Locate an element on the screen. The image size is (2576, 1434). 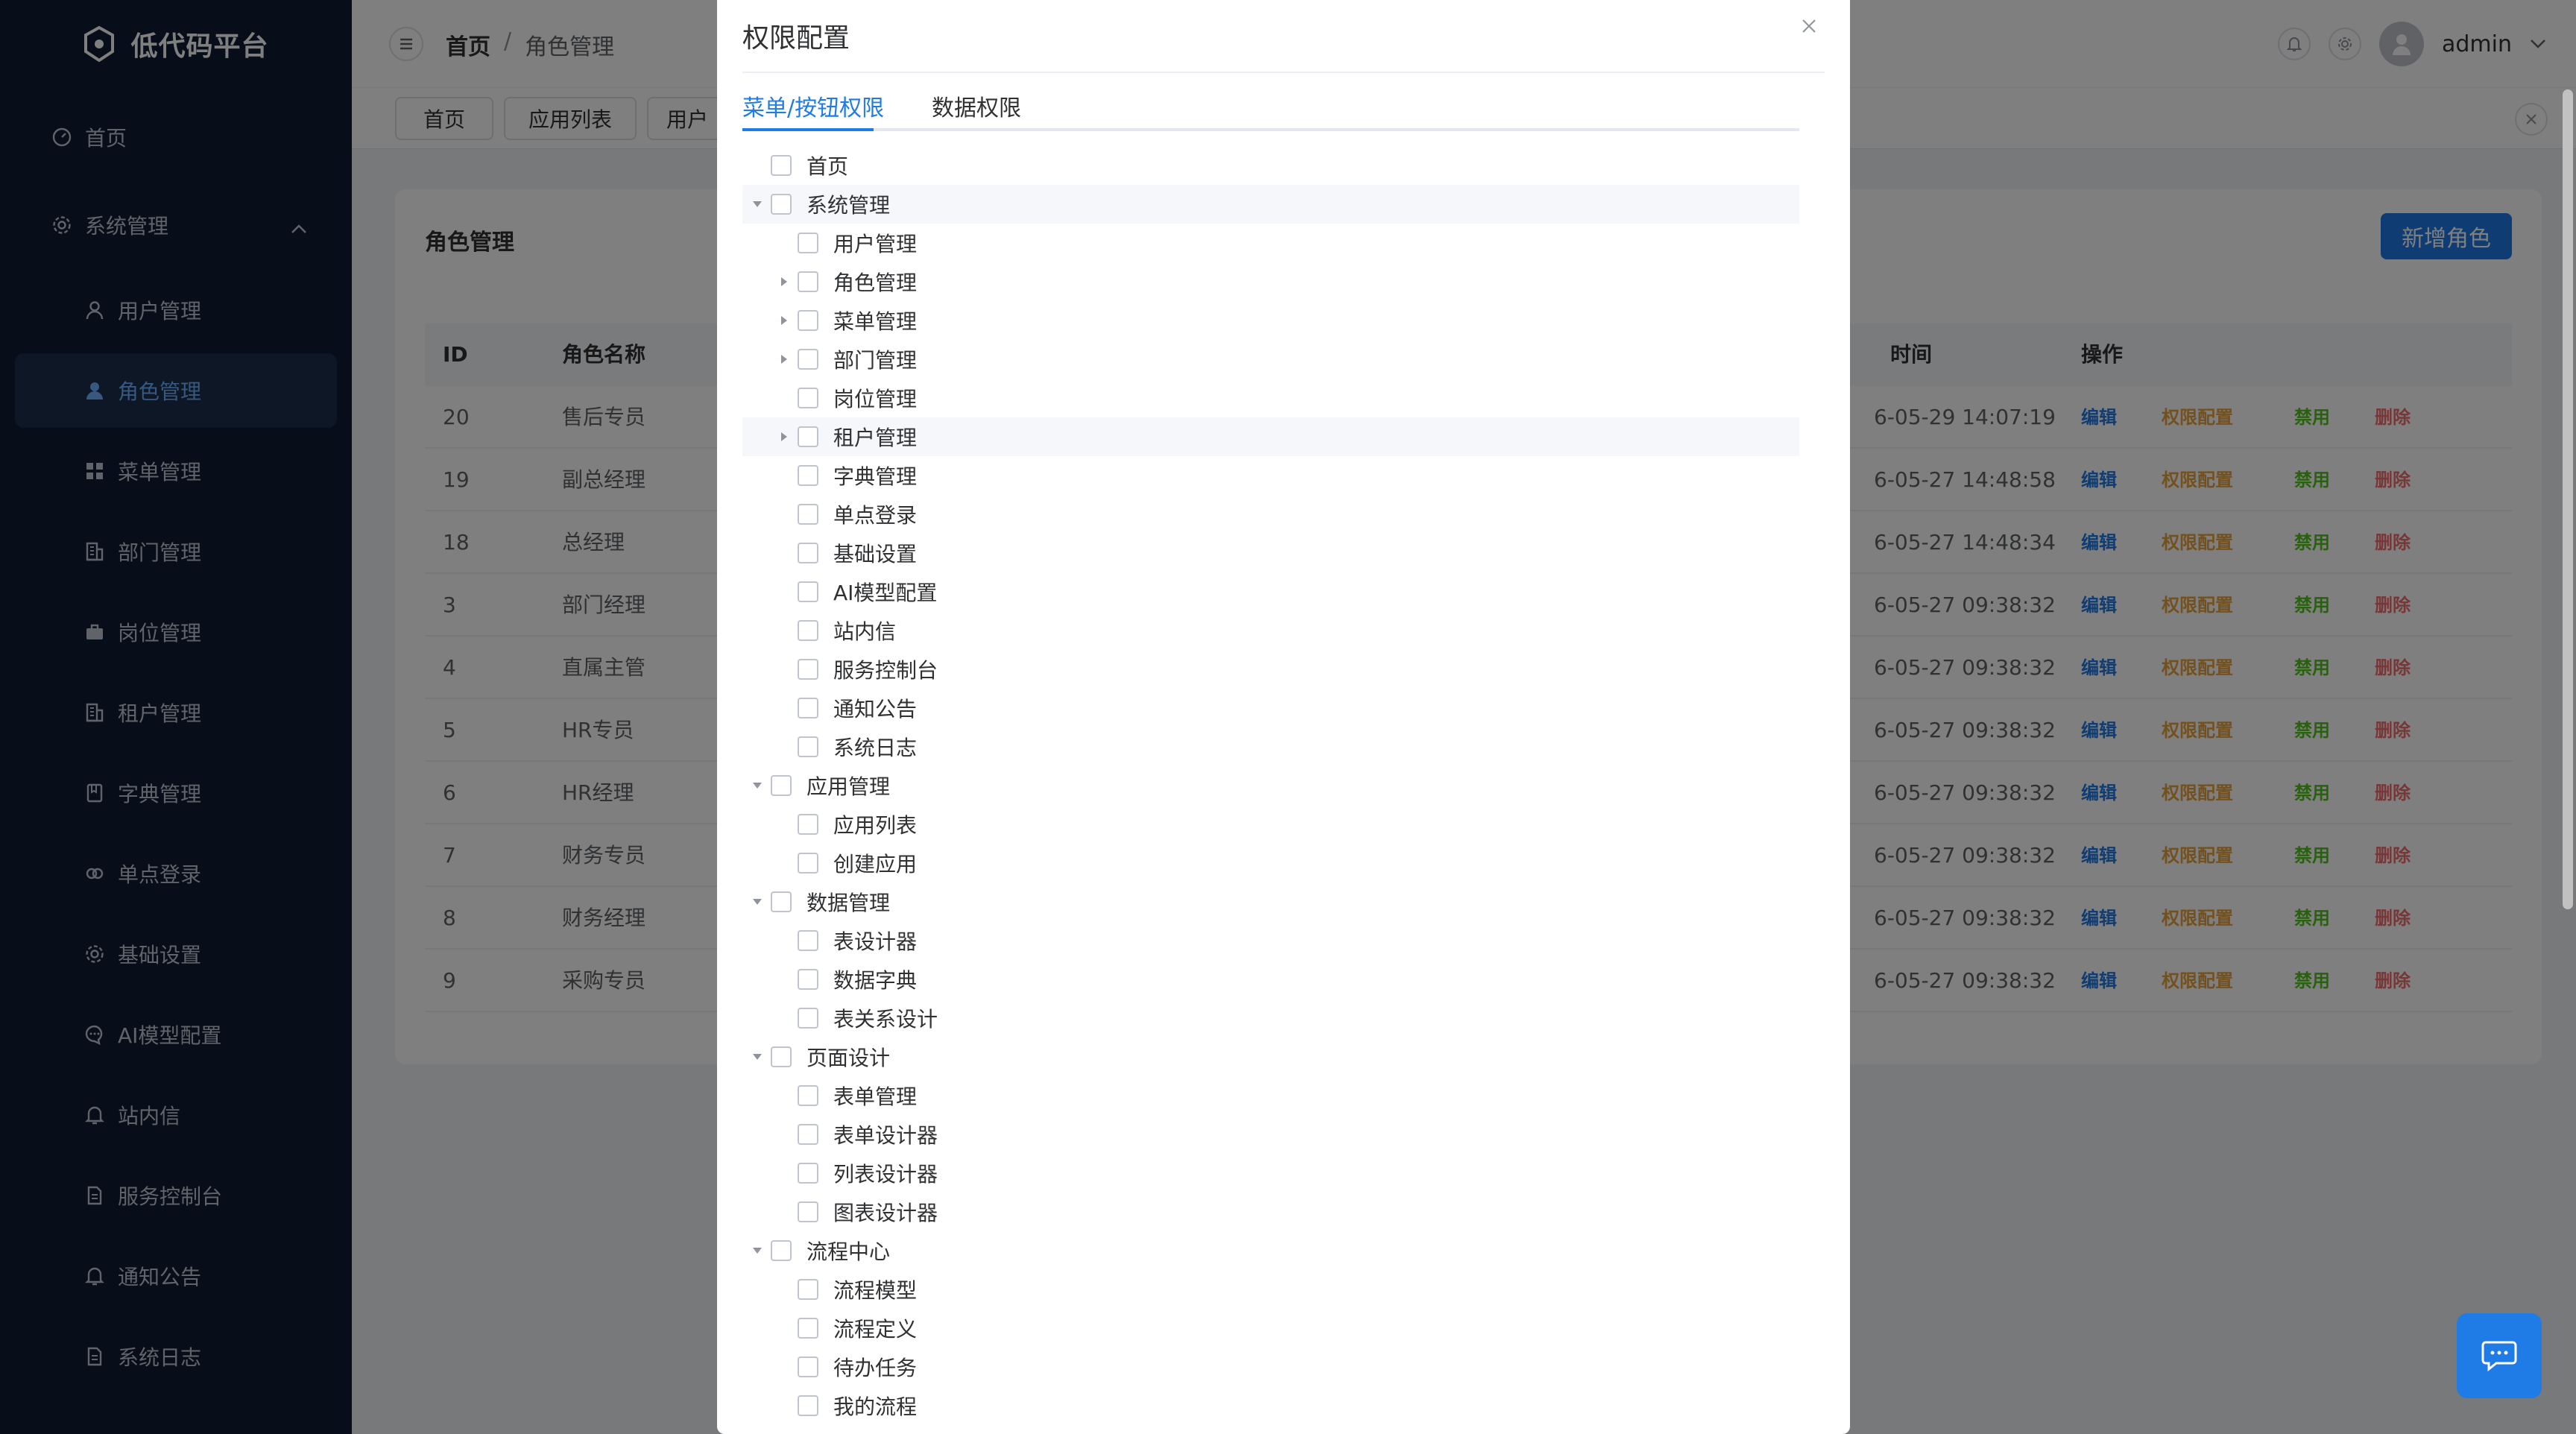
tree-node: 首页 is located at coordinates (1270, 165).